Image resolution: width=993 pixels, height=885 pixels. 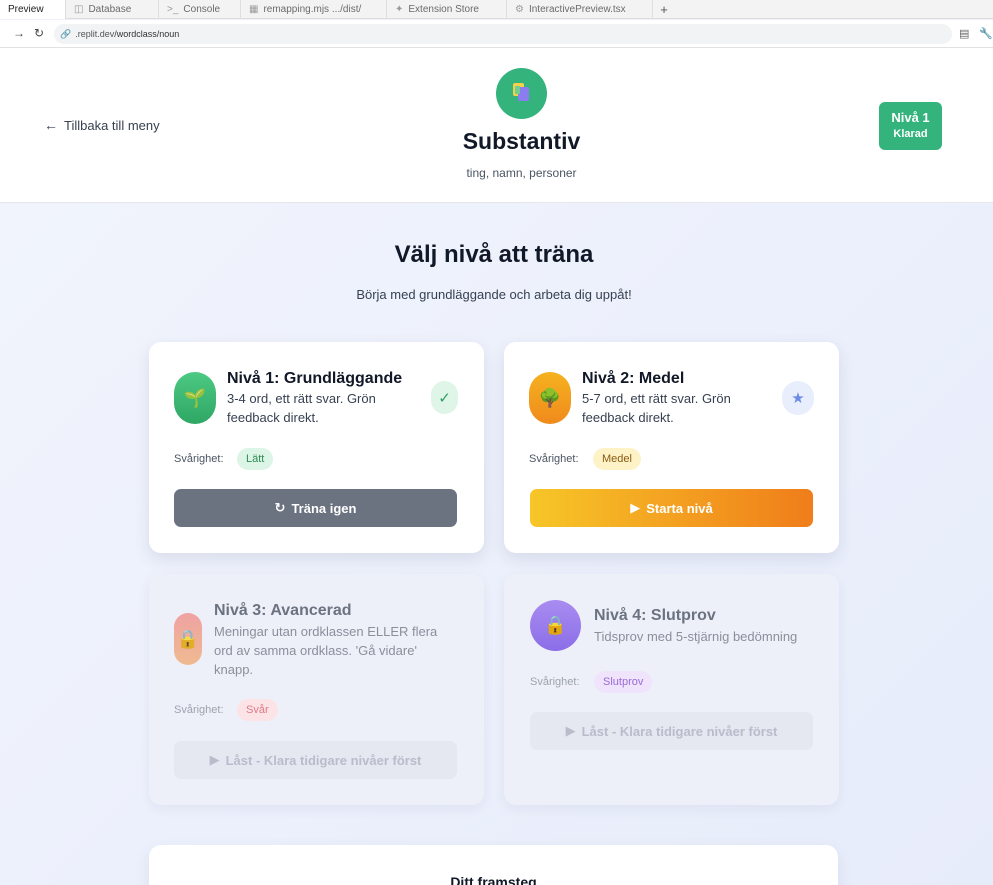 I want to click on level-title: Nivå 3: Avancerad, so click(x=283, y=610).